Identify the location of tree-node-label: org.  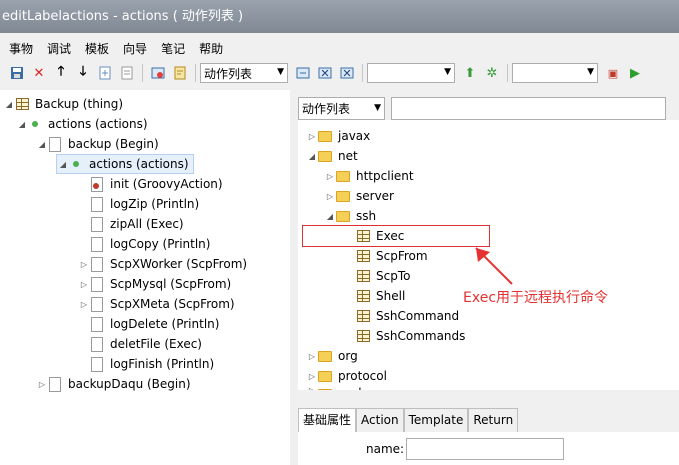
(348, 356).